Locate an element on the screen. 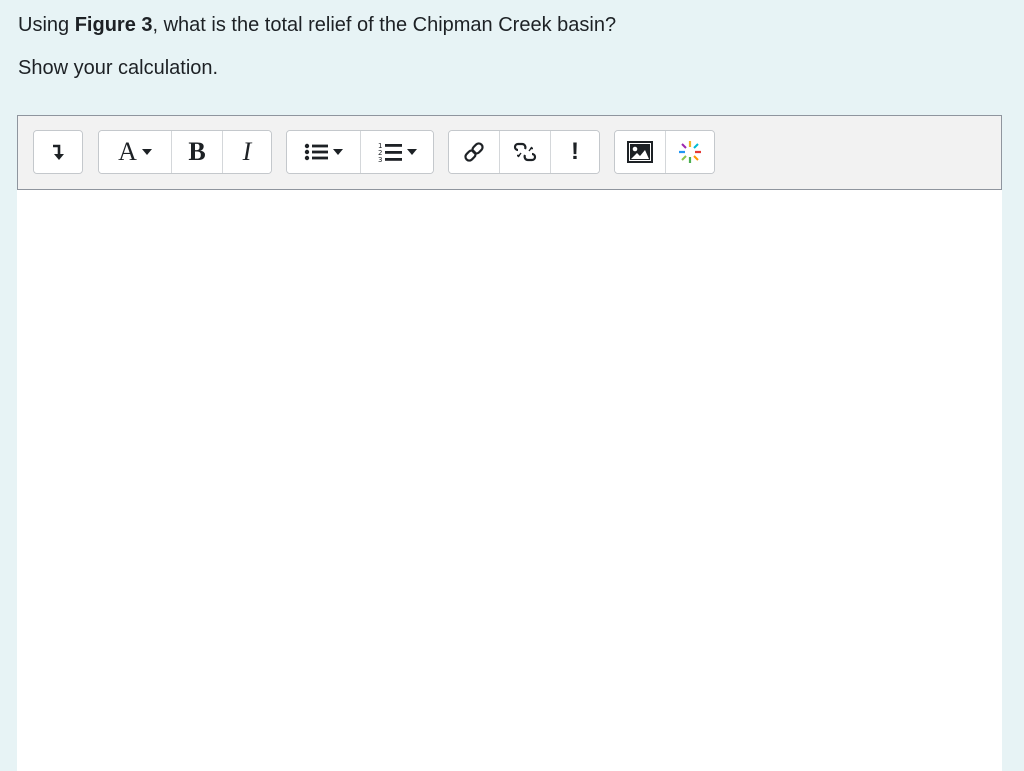  italic-button: I is located at coordinates (247, 152).